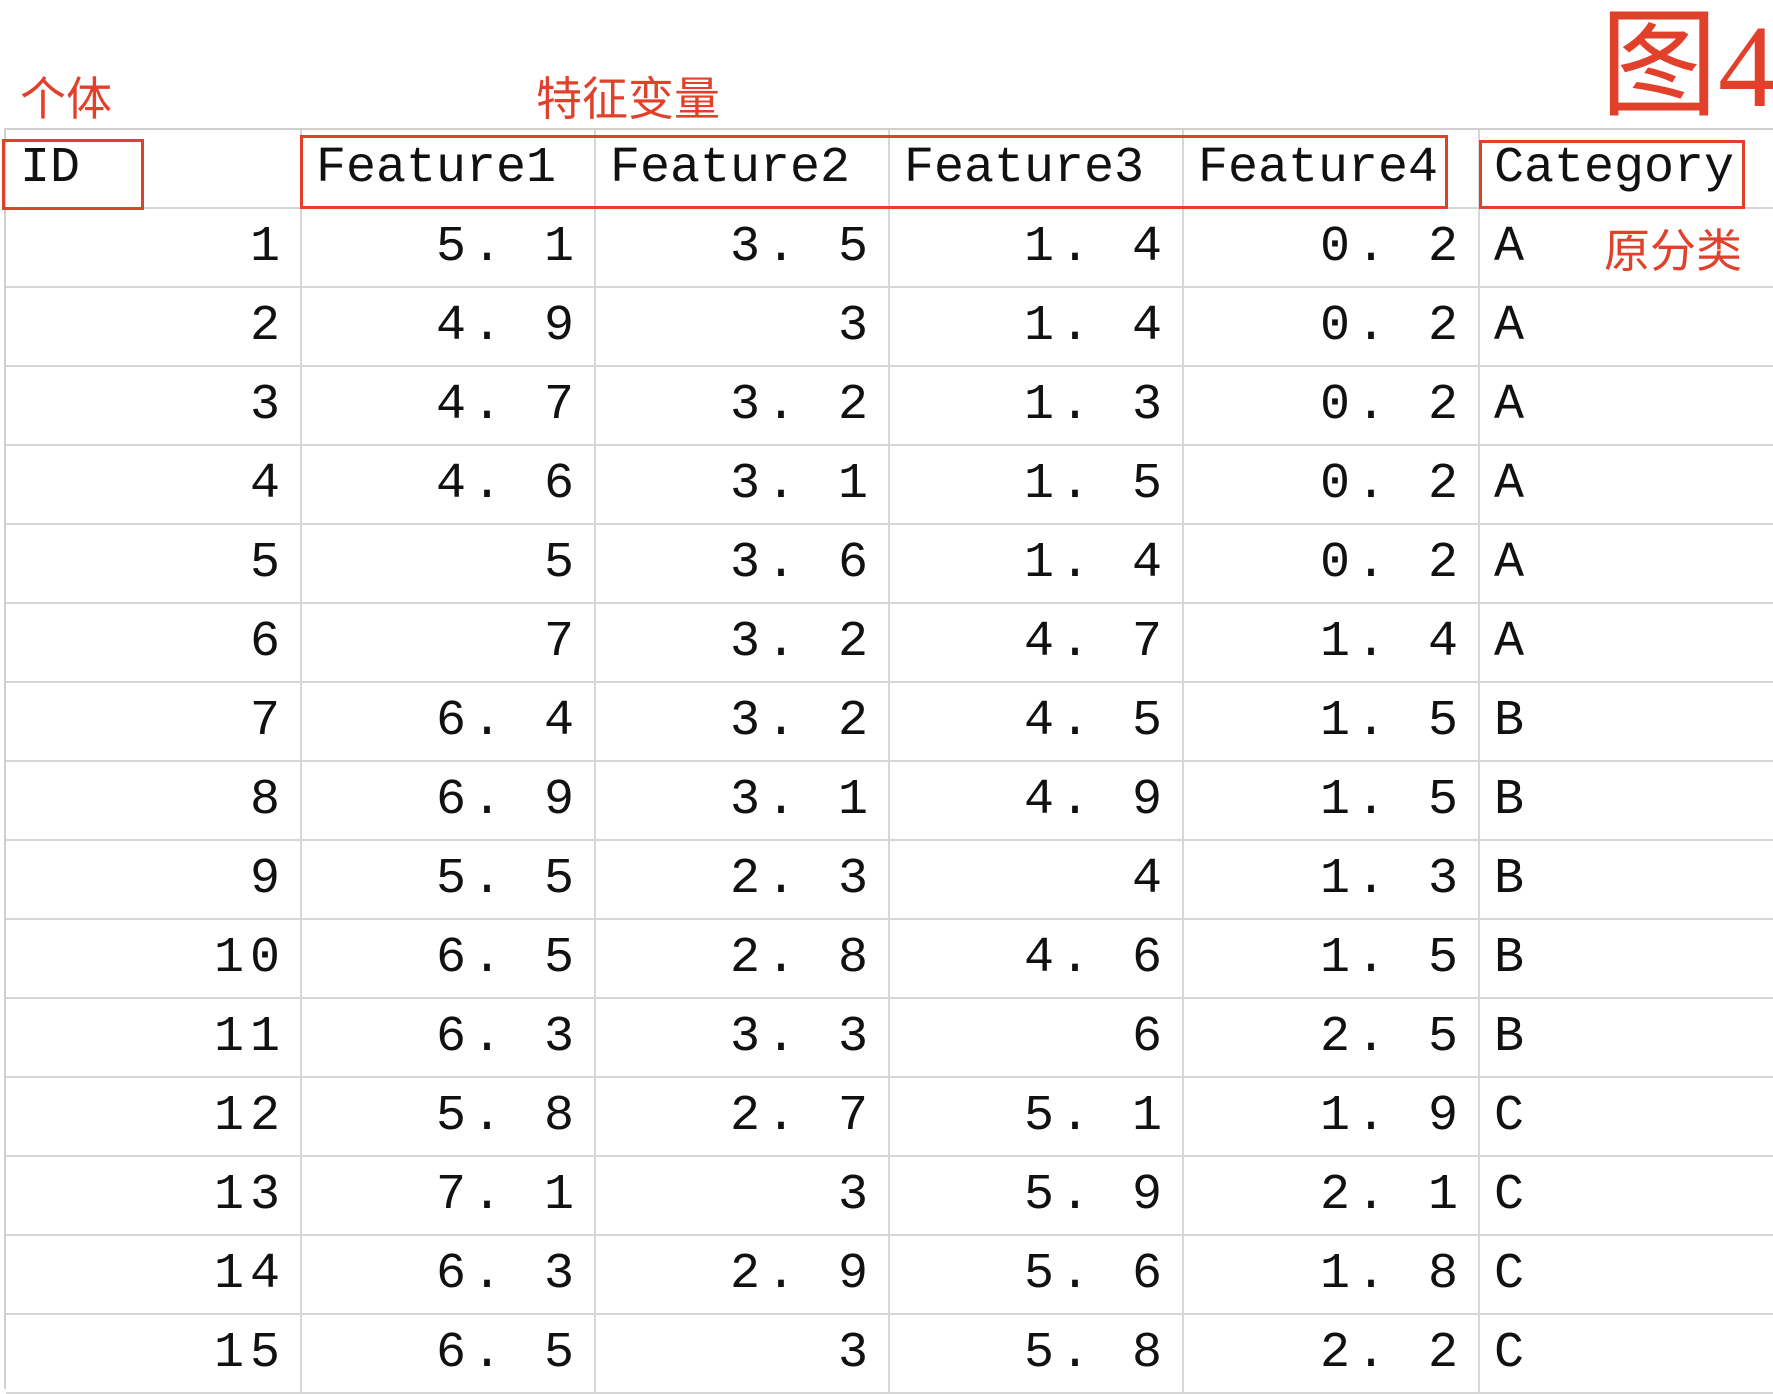 The width and height of the screenshot is (1773, 1394). What do you see at coordinates (449, 642) in the screenshot?
I see `cell-feature1: 7` at bounding box center [449, 642].